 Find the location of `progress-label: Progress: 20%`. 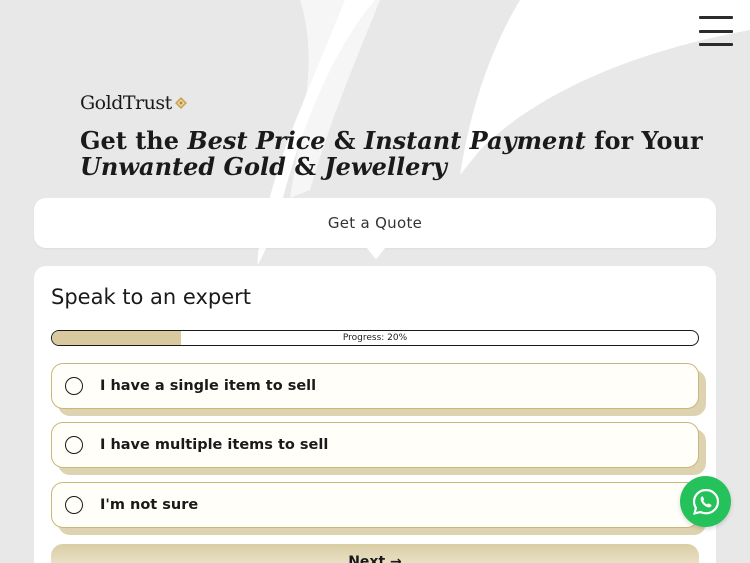

progress-label: Progress: 20% is located at coordinates (375, 338).